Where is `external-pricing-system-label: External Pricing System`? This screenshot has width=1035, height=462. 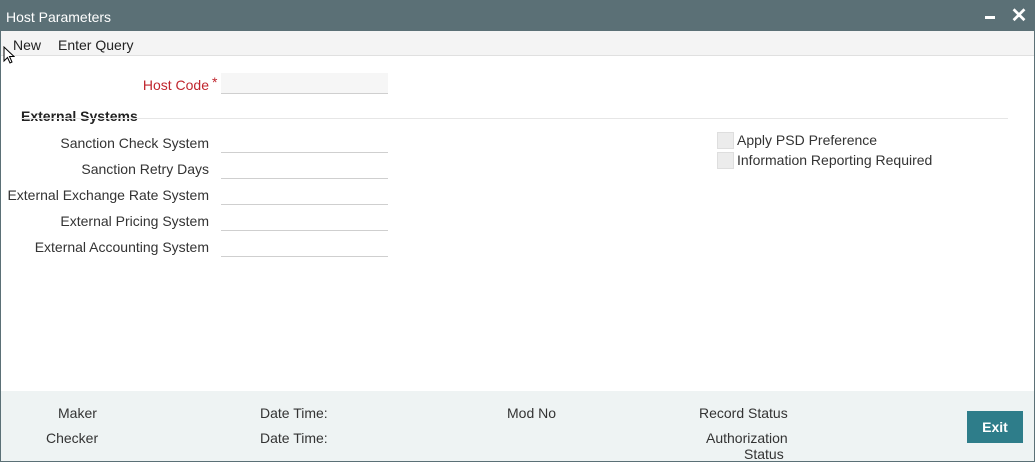 external-pricing-system-label: External Pricing System is located at coordinates (134, 221).